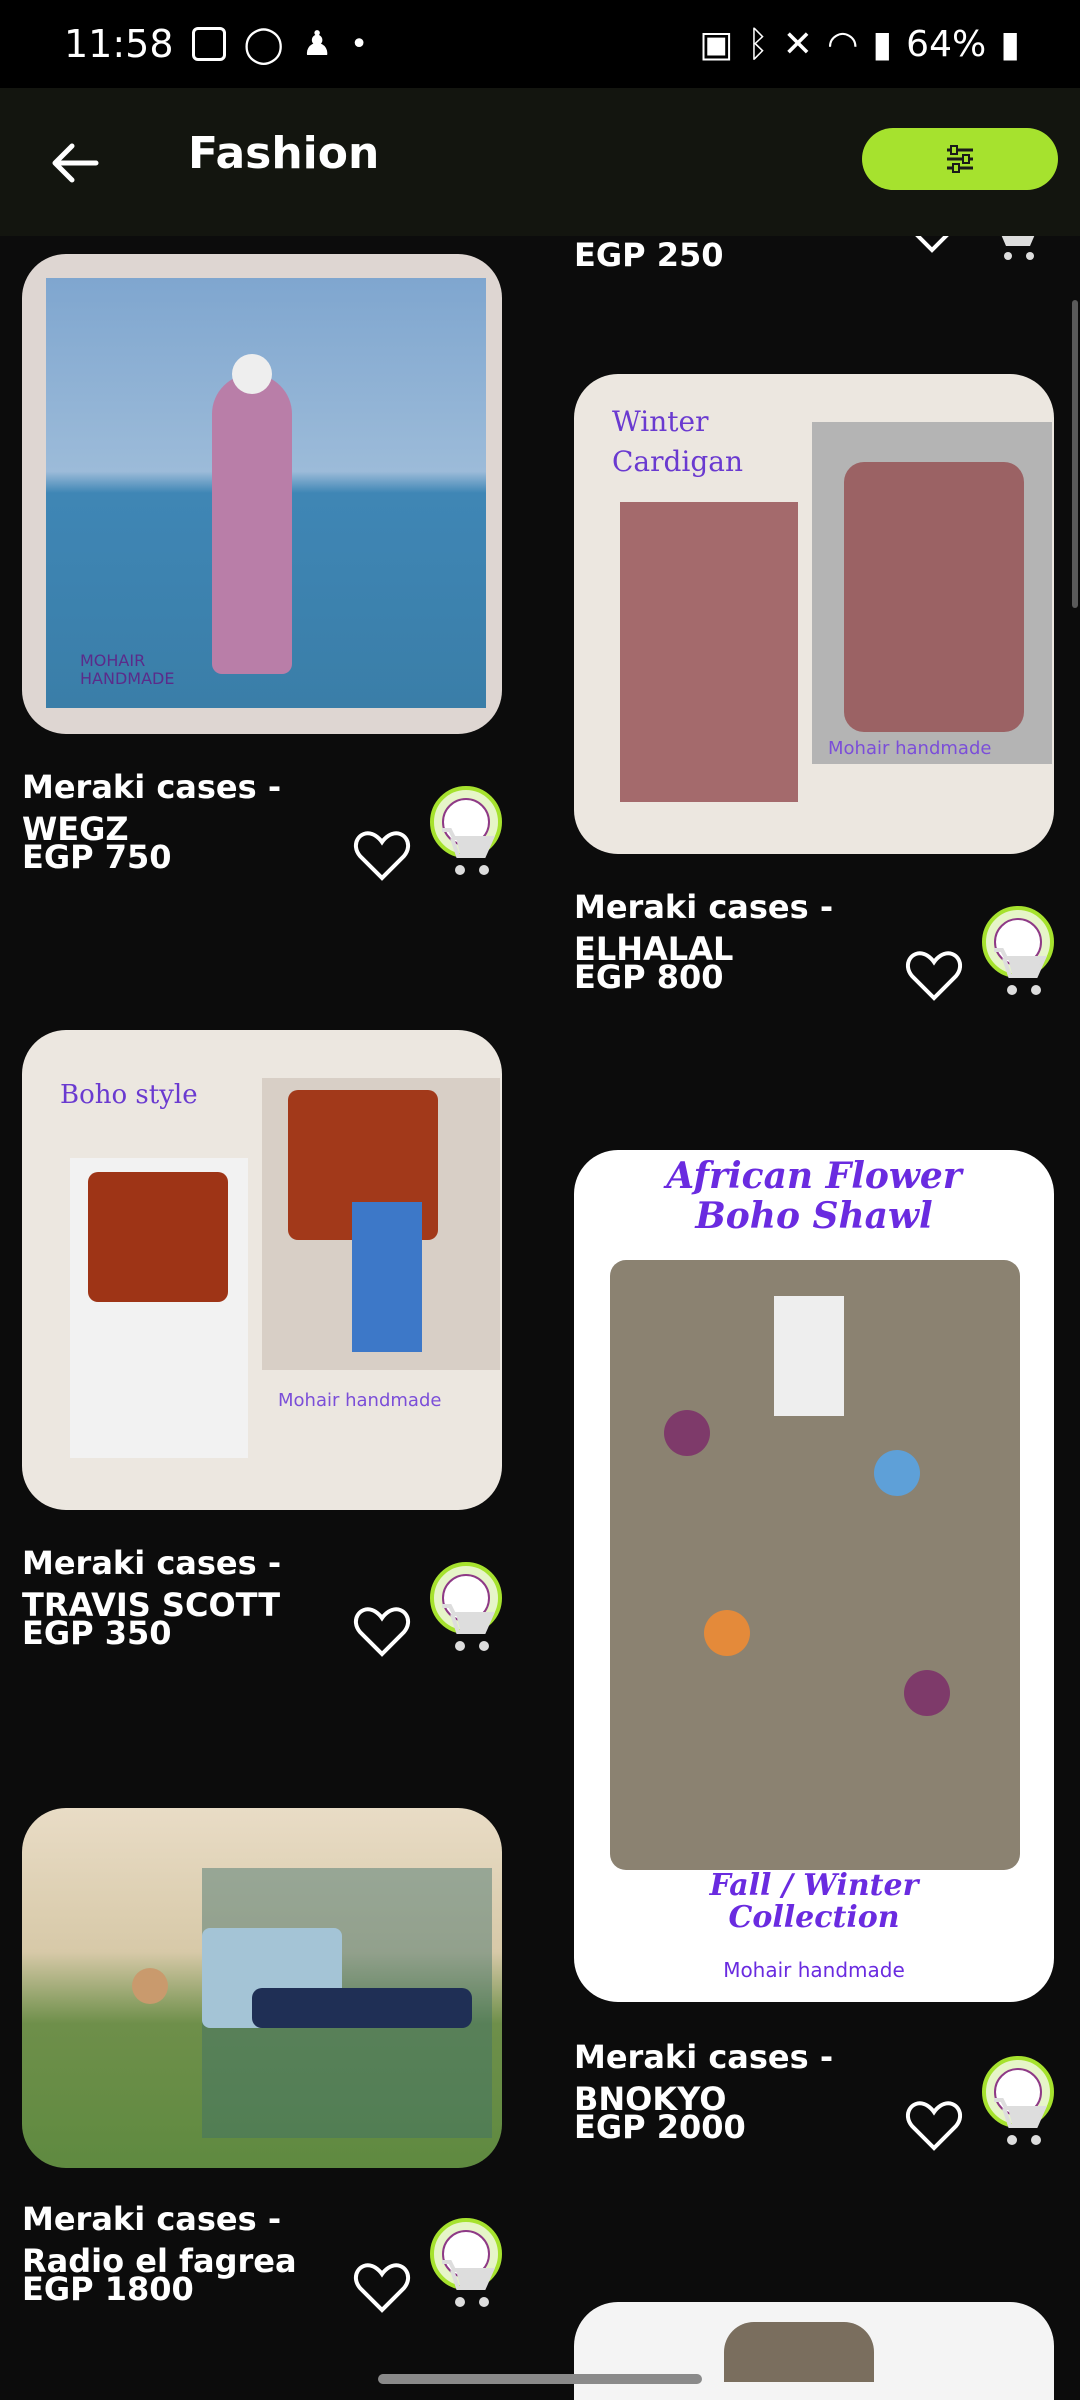  I want to click on wifi-icon: ◠, so click(842, 44).